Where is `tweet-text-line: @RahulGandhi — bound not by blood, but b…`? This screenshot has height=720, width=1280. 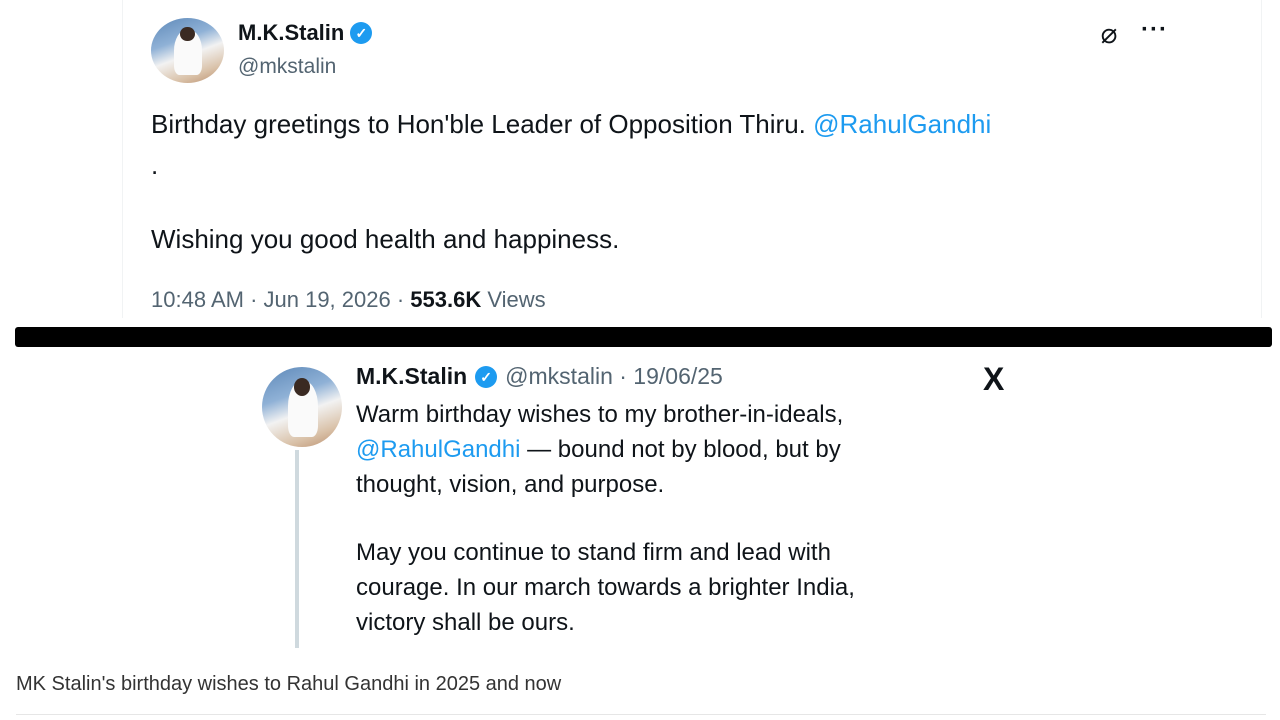 tweet-text-line: @RahulGandhi — bound not by blood, but b… is located at coordinates (599, 449).